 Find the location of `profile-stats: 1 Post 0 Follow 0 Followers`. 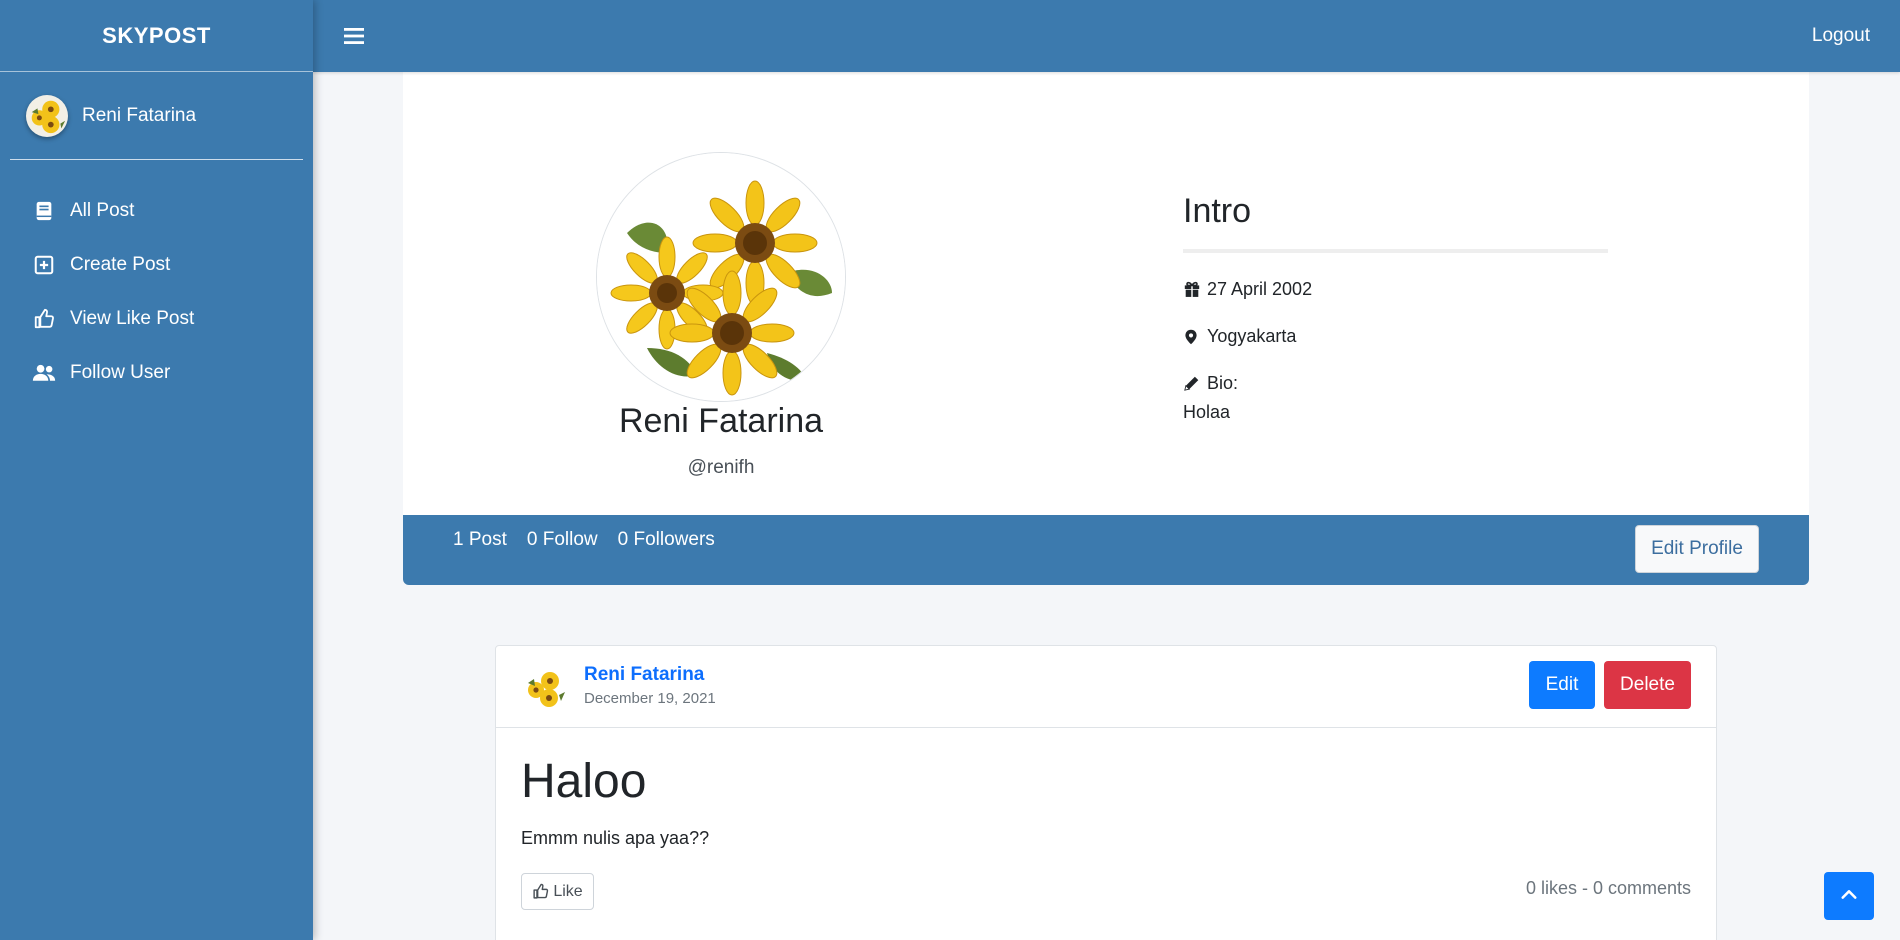

profile-stats: 1 Post 0 Follow 0 Followers is located at coordinates (594, 540).